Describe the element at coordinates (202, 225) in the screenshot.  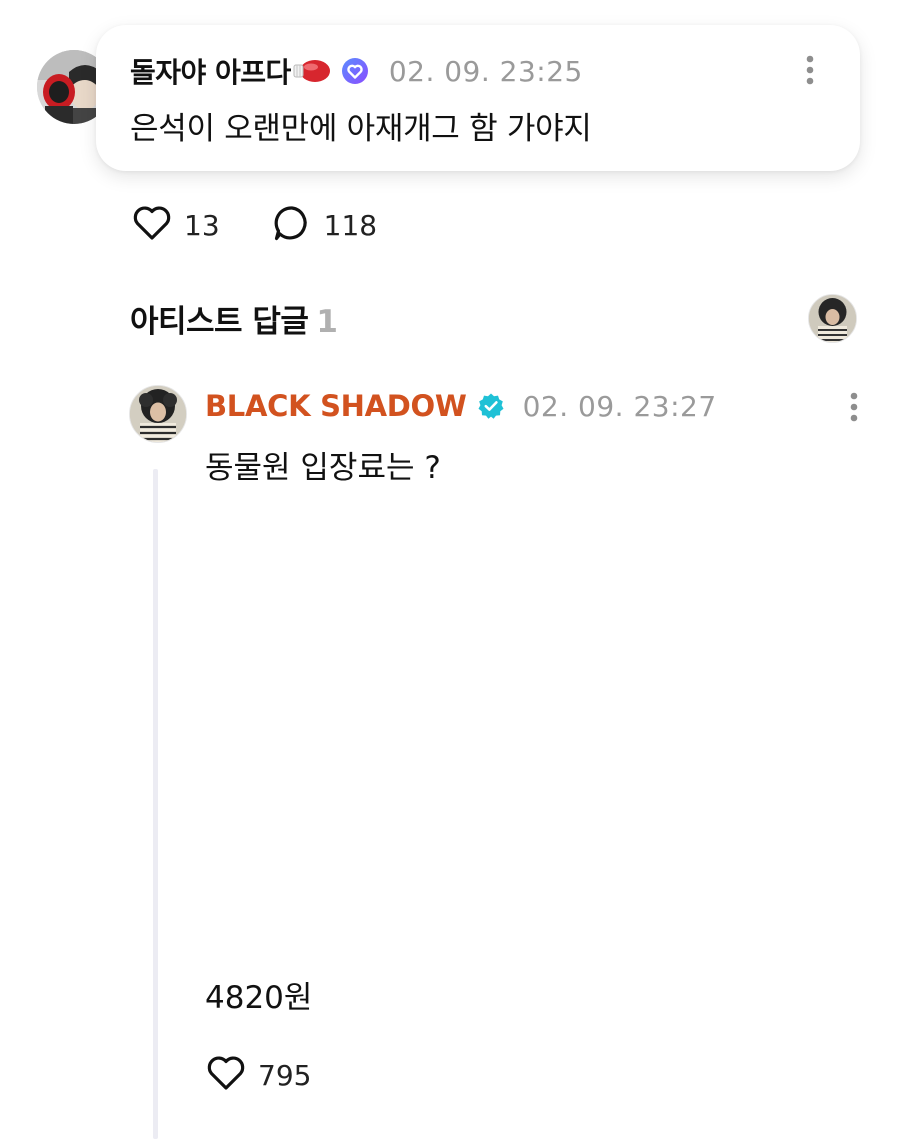
I see `like-count: 13` at that location.